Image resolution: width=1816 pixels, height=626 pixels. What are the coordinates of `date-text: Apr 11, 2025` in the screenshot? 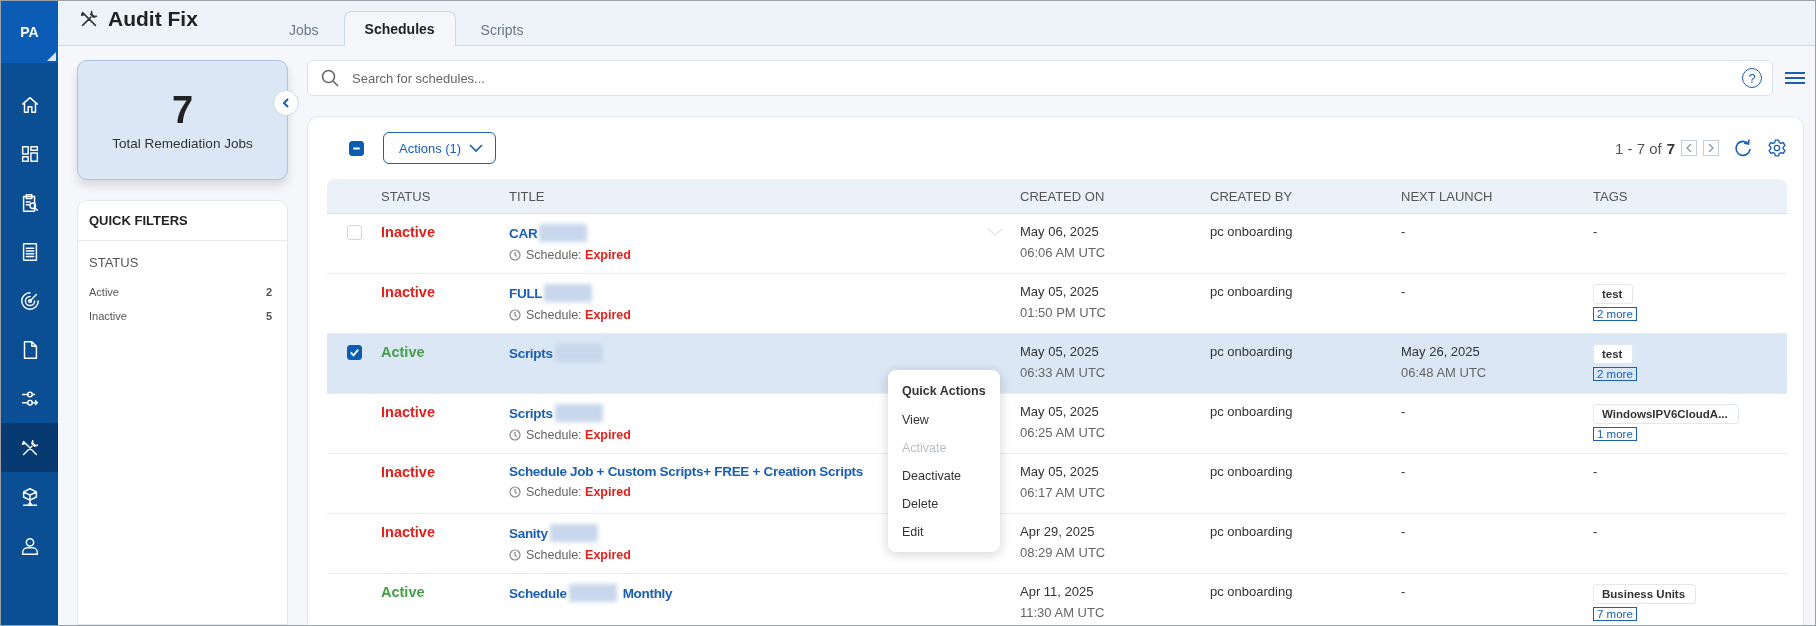 It's located at (1057, 591).